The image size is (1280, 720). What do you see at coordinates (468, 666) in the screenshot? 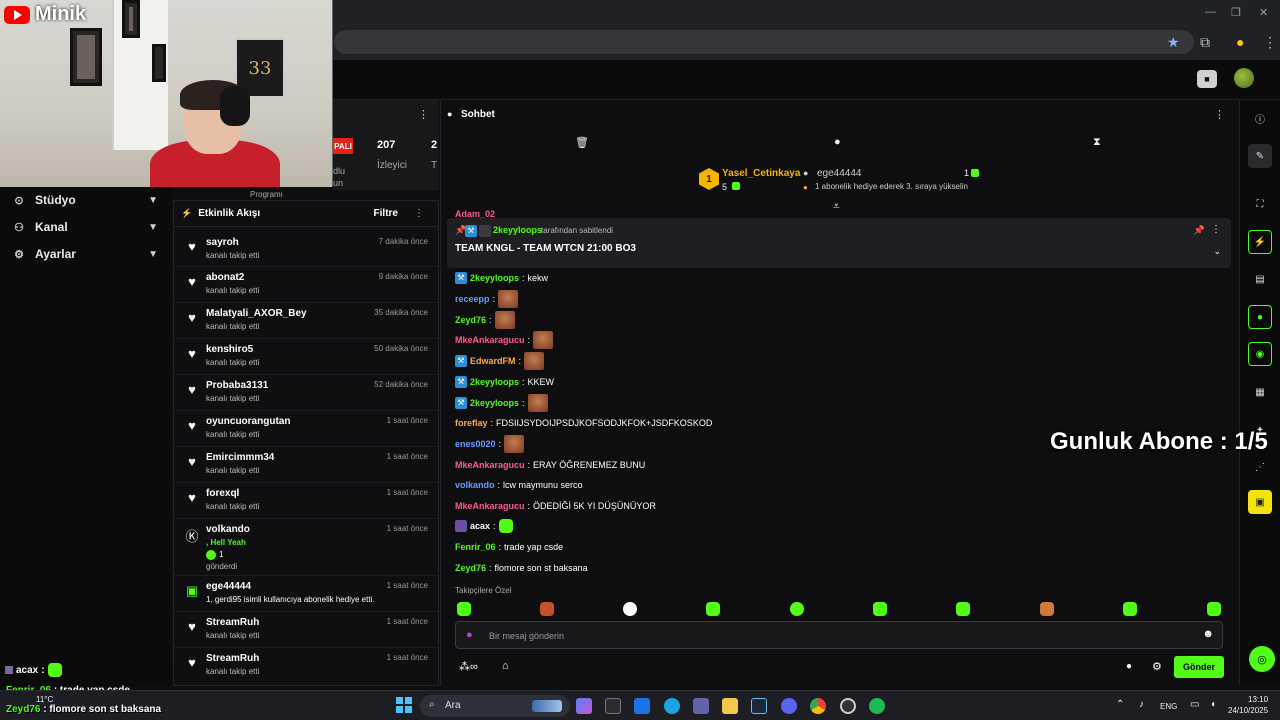
I see `community-icon: ⁂∞` at bounding box center [468, 666].